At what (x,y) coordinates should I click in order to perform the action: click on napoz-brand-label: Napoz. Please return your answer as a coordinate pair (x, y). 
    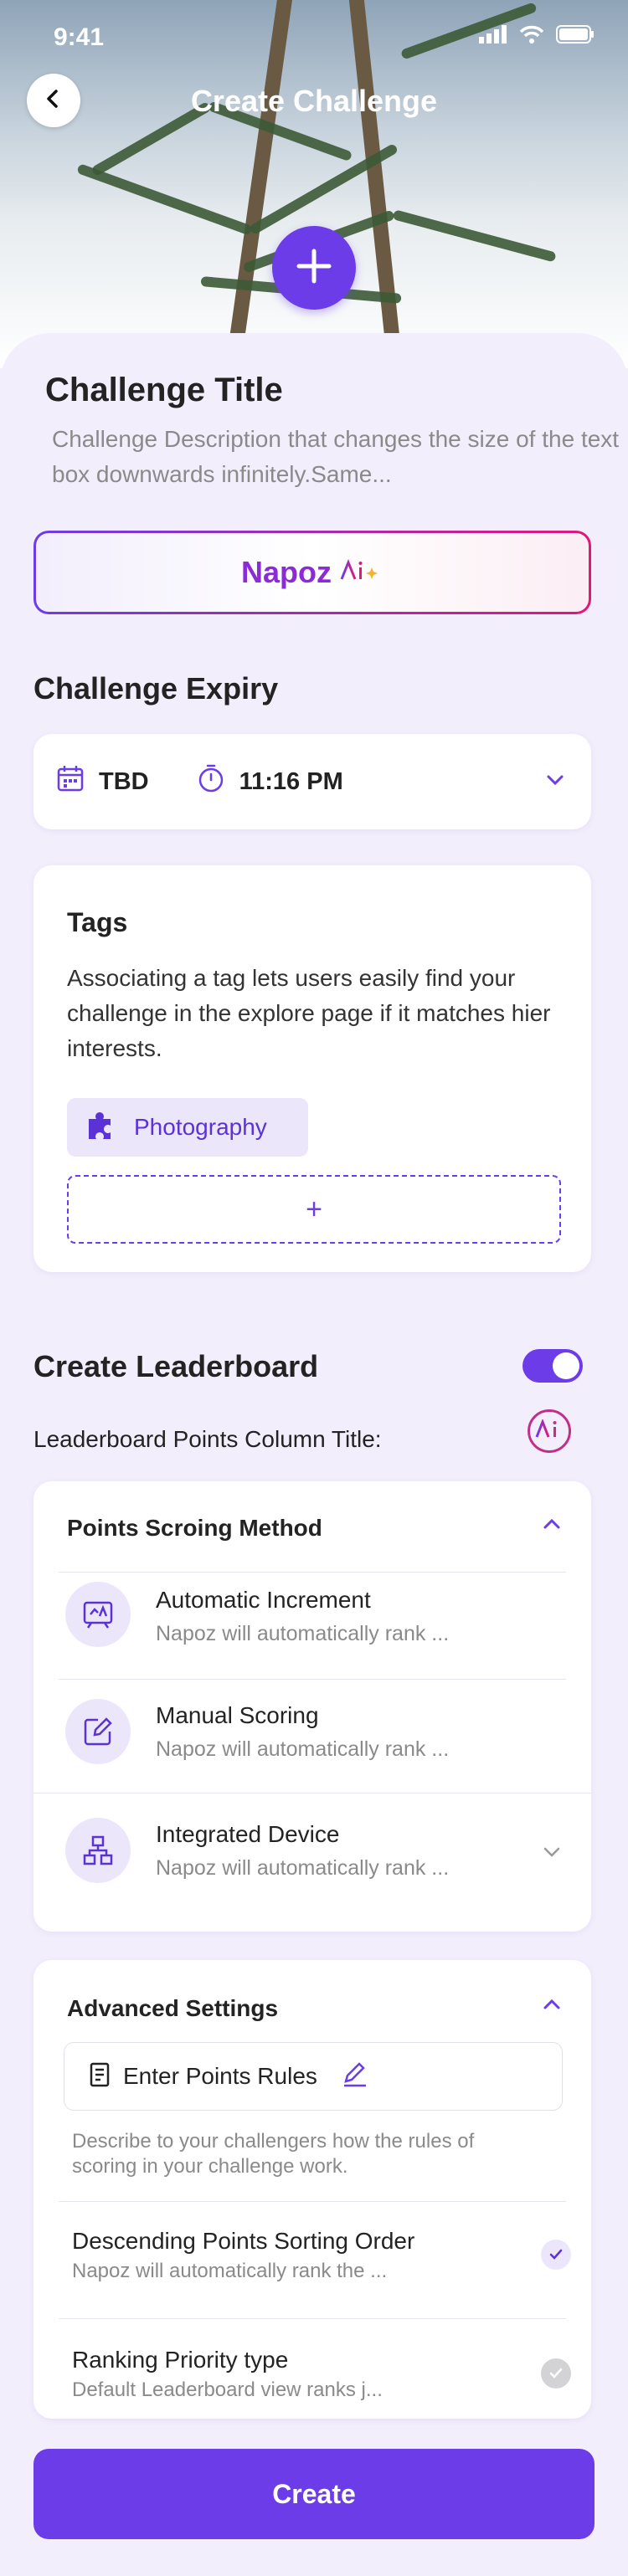
    Looking at the image, I should click on (286, 572).